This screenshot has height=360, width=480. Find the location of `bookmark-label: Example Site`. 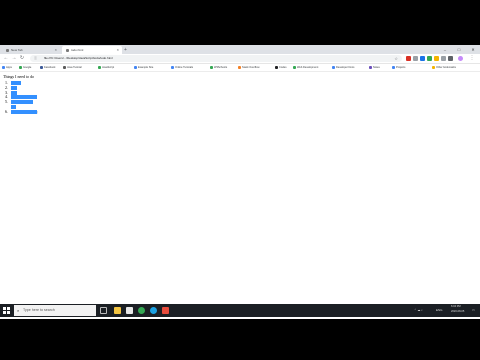

bookmark-label: Example Site is located at coordinates (146, 67).